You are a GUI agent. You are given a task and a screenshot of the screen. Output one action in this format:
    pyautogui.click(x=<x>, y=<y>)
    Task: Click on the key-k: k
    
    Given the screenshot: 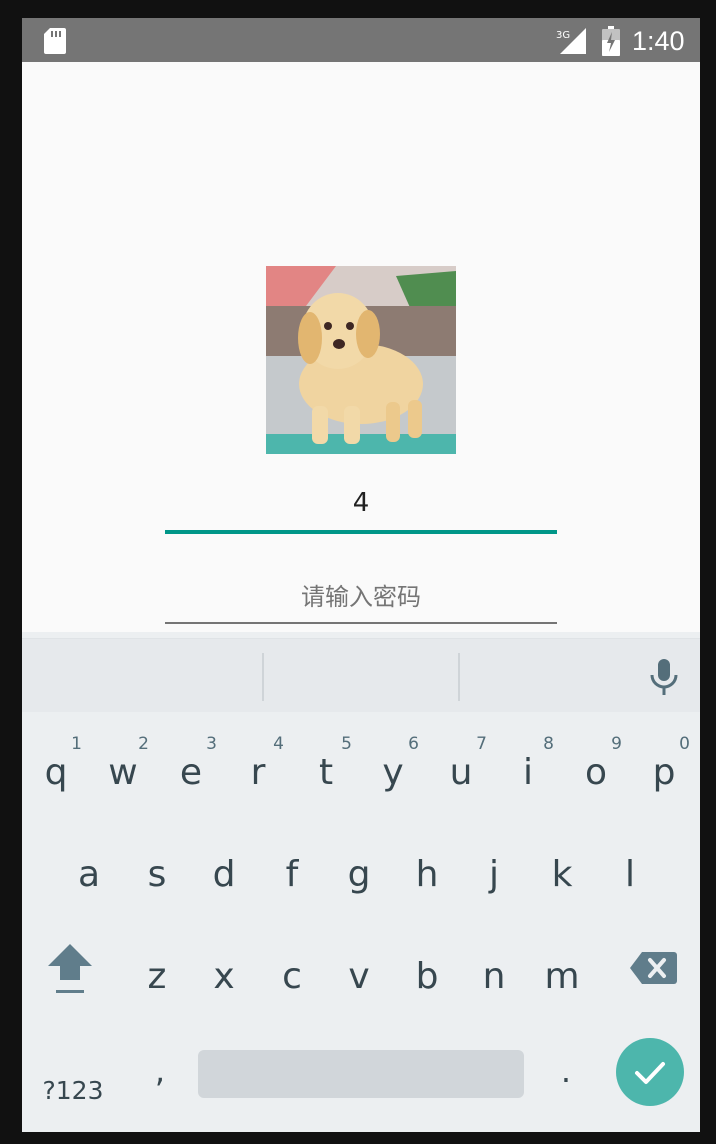 What is the action you would take?
    pyautogui.click(x=562, y=873)
    